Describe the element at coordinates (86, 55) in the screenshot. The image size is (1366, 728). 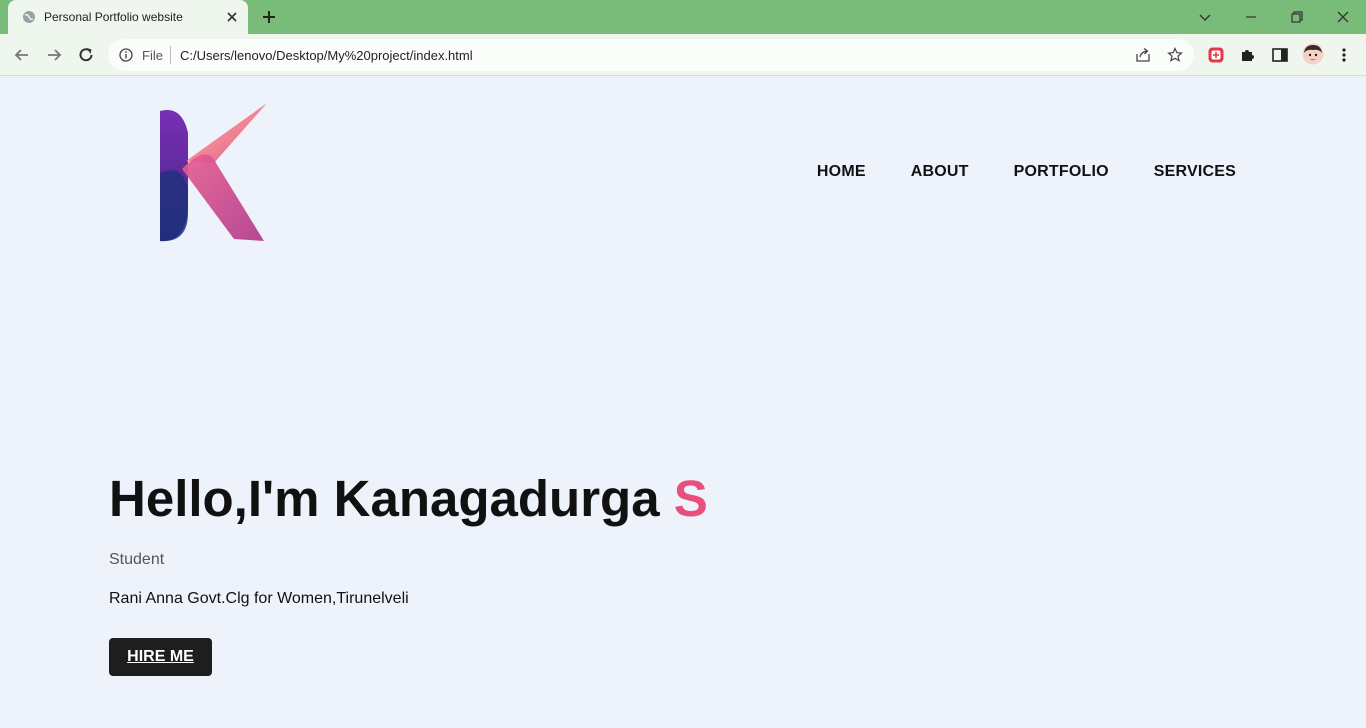
I see `reload-icon` at that location.